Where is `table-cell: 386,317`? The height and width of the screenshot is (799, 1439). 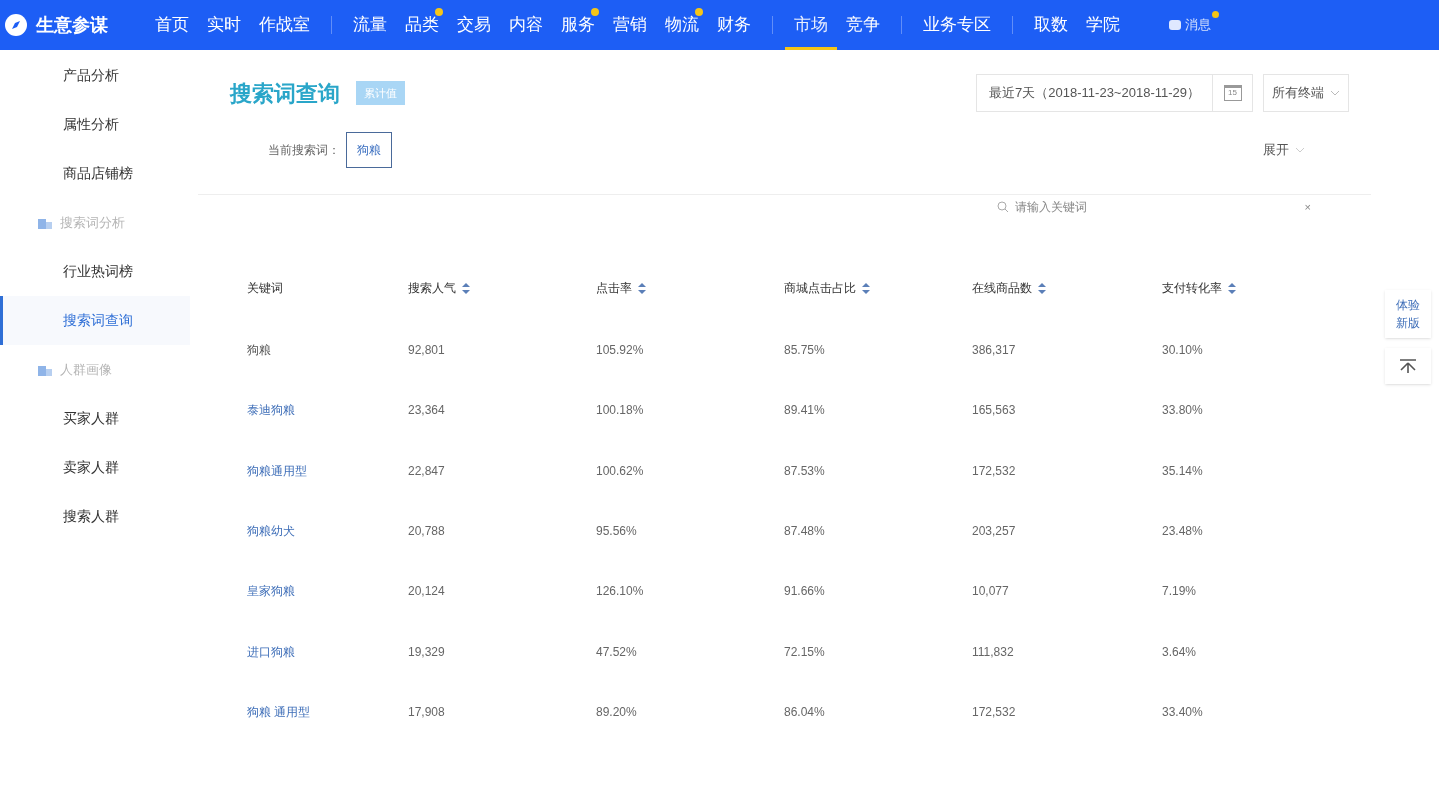 table-cell: 386,317 is located at coordinates (994, 350).